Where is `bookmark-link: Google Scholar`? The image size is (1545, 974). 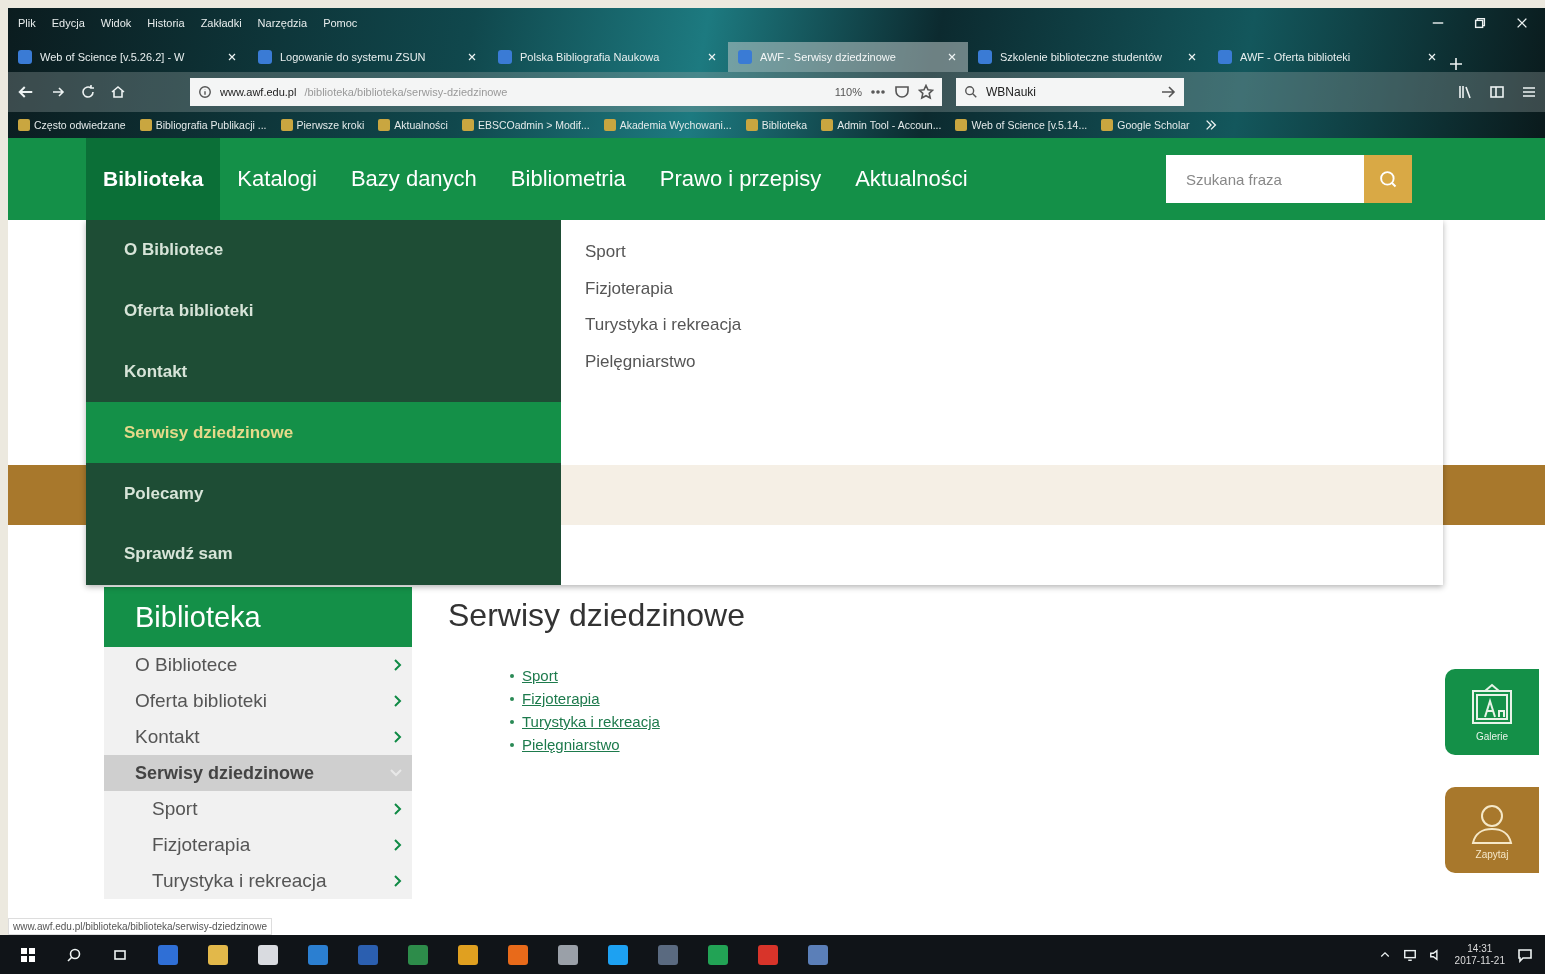 bookmark-link: Google Scholar is located at coordinates (1145, 125).